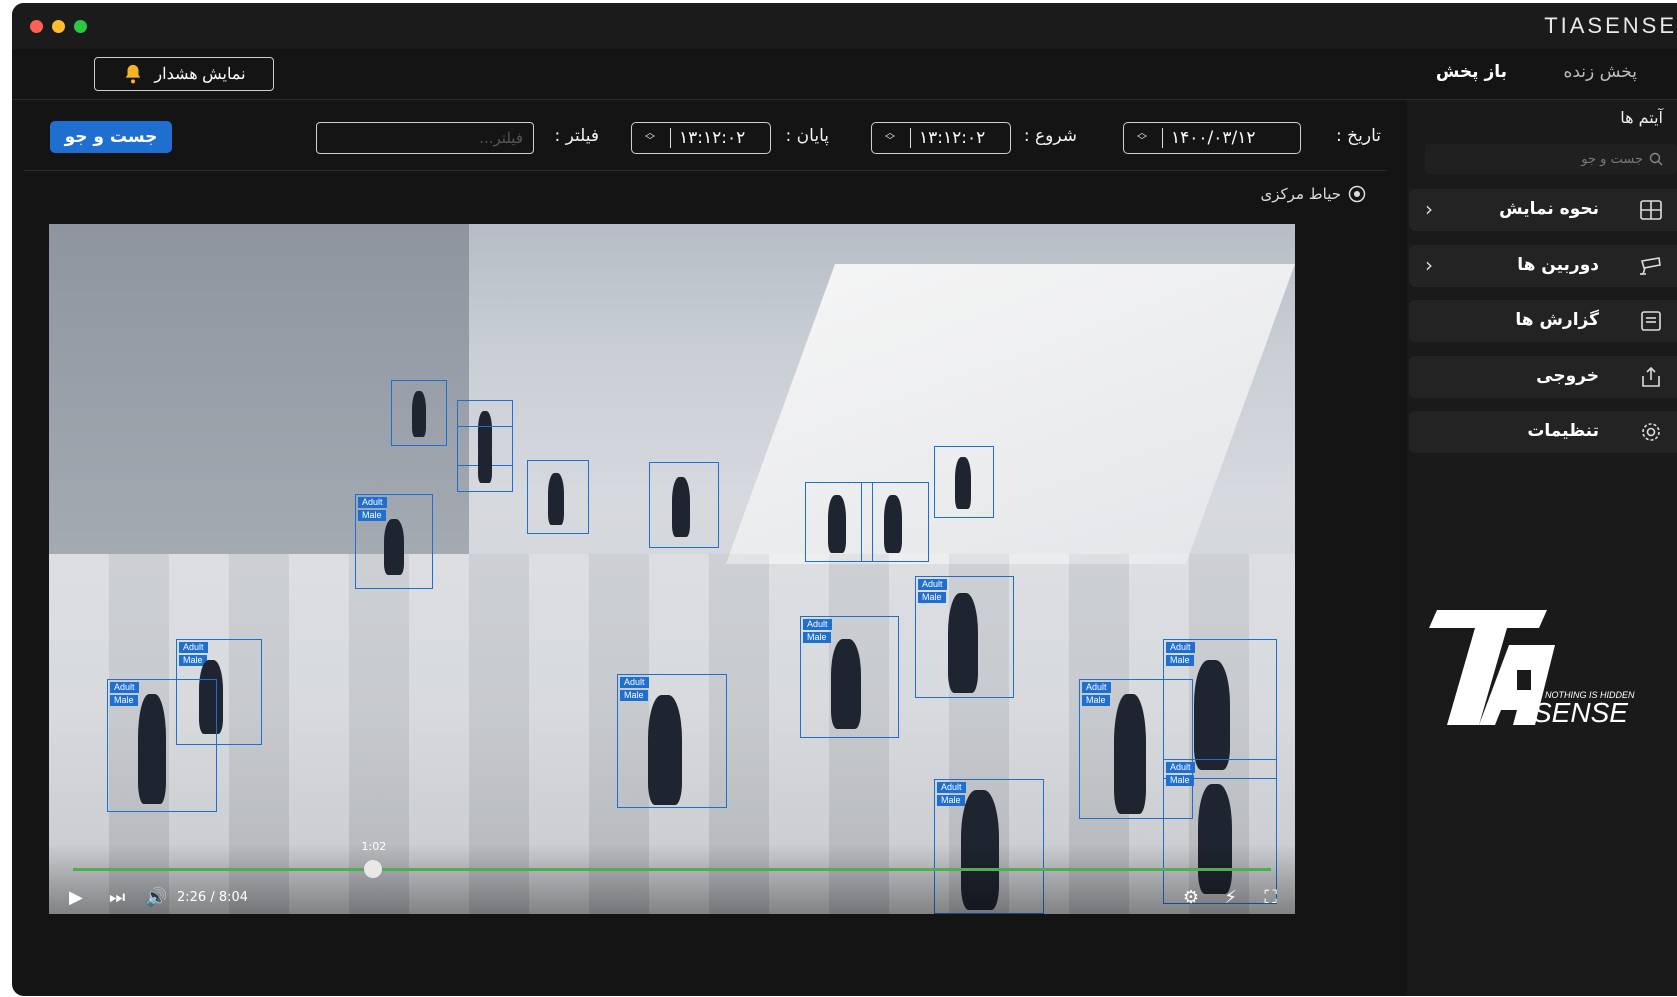 This screenshot has height=997, width=1677. I want to click on timecode: 2:26 / 8:04, so click(213, 897).